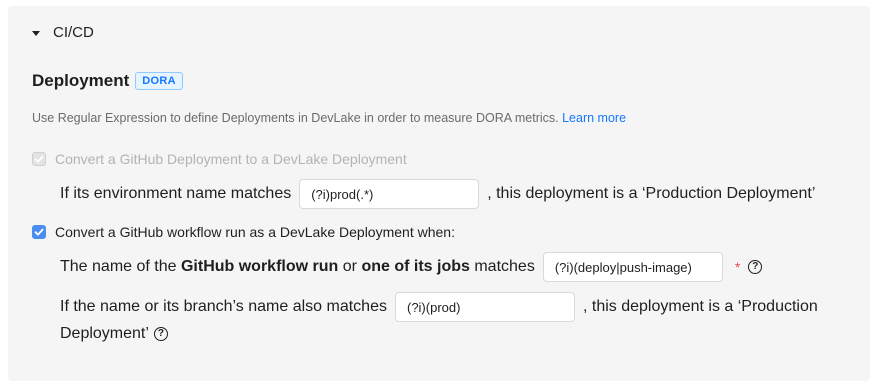  What do you see at coordinates (159, 81) in the screenshot?
I see `dora-tag: DORA` at bounding box center [159, 81].